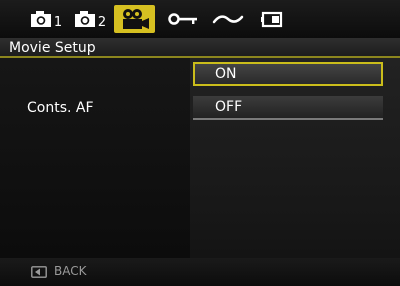 The height and width of the screenshot is (286, 400). What do you see at coordinates (60, 108) in the screenshot?
I see `setting-label-conts-af: Conts. AF` at bounding box center [60, 108].